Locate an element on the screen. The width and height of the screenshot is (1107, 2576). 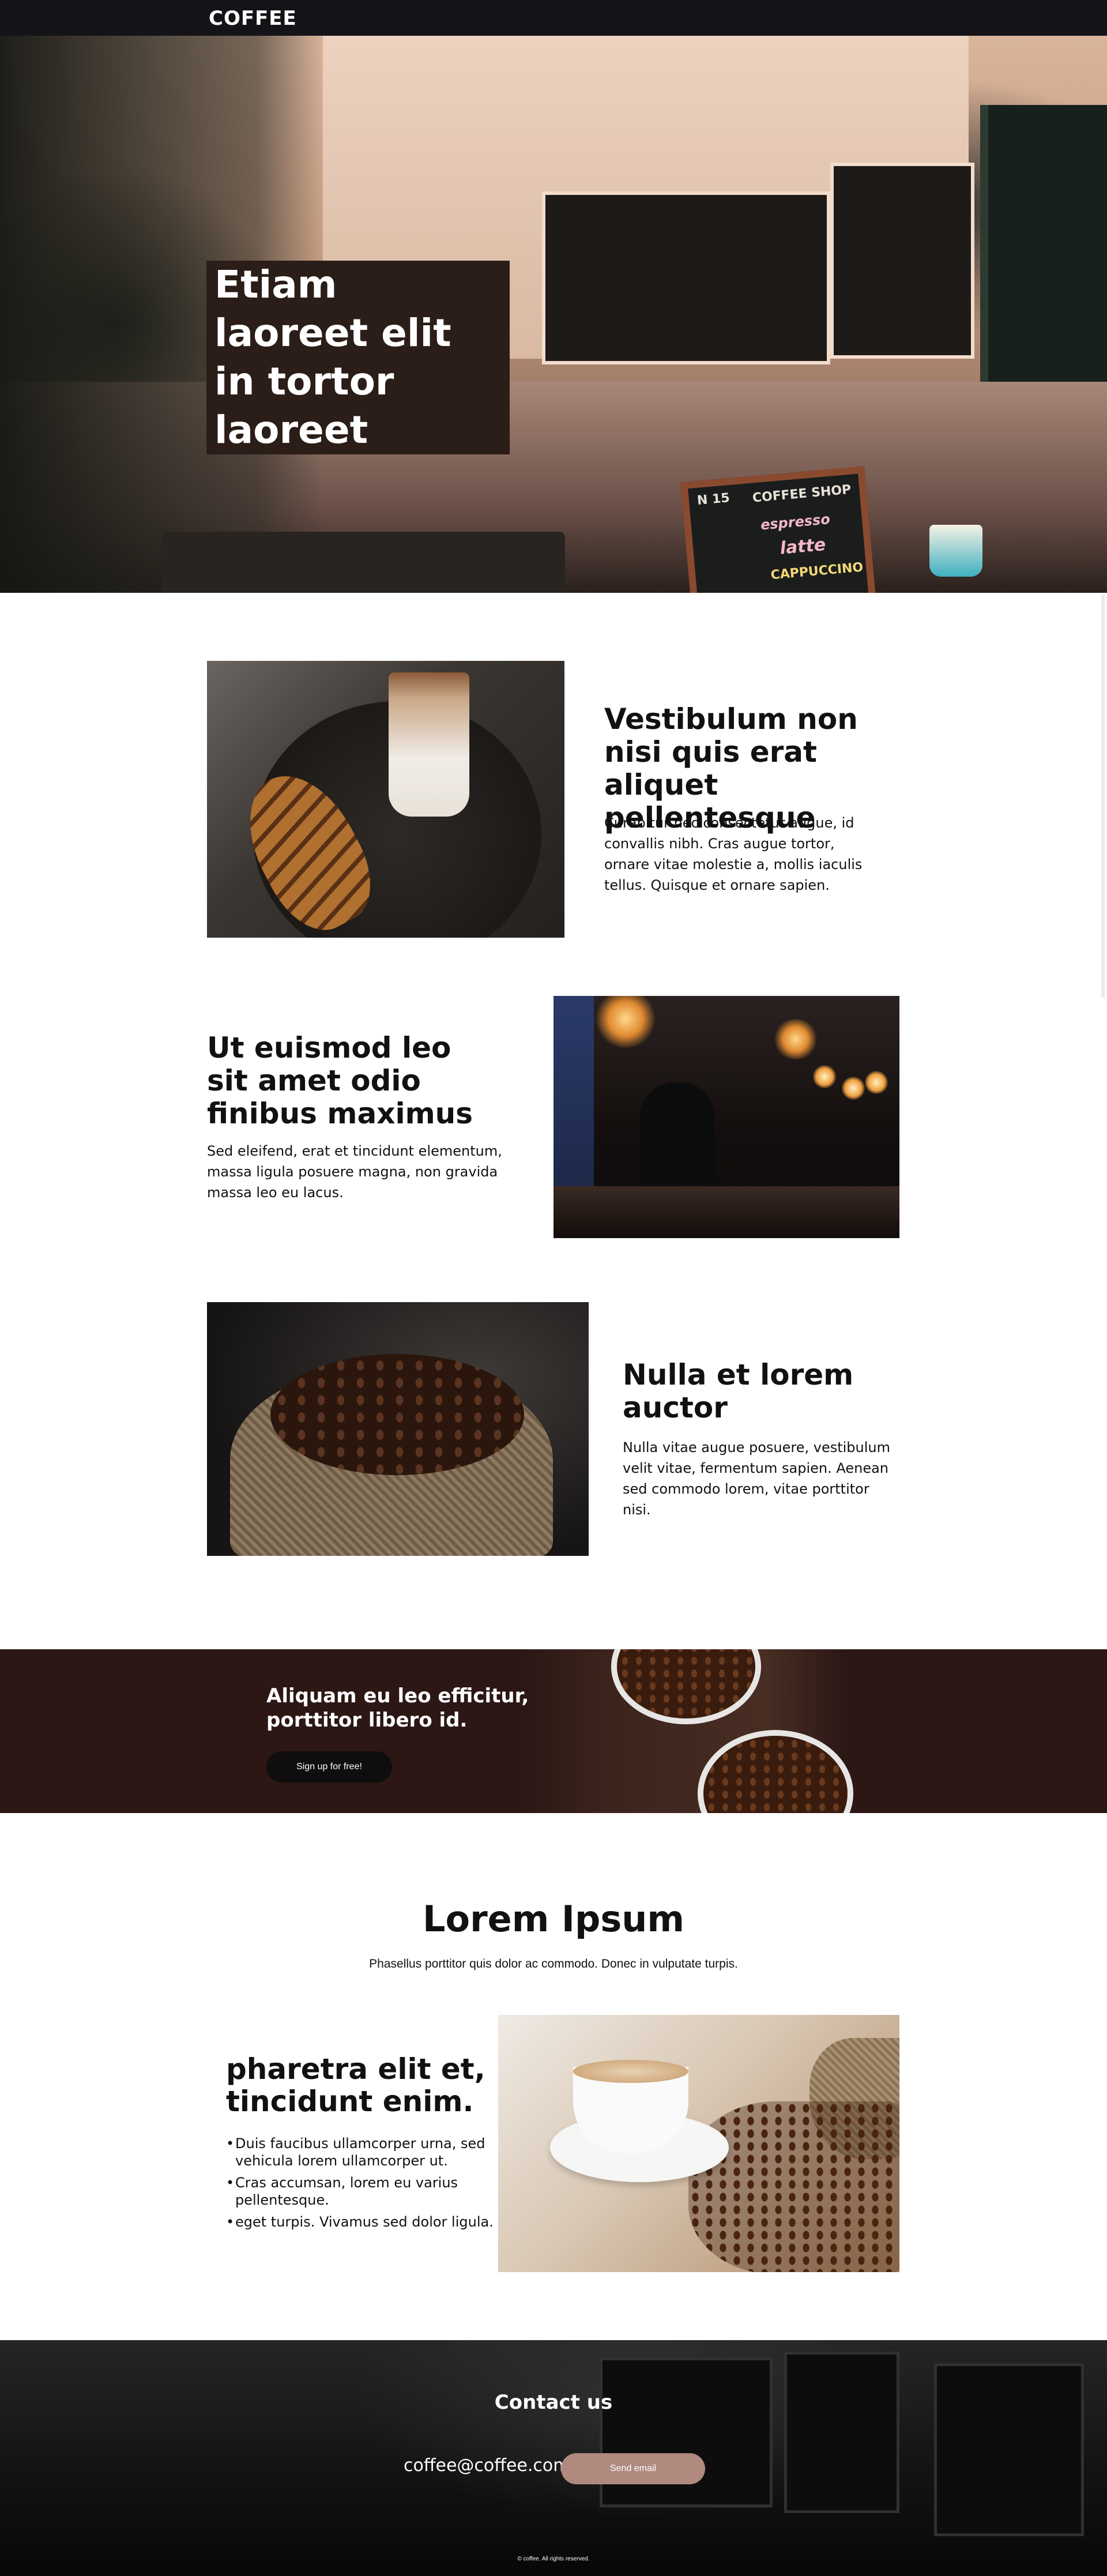
hero-title-line: Etiam laoreet elit is located at coordinates (358, 309).